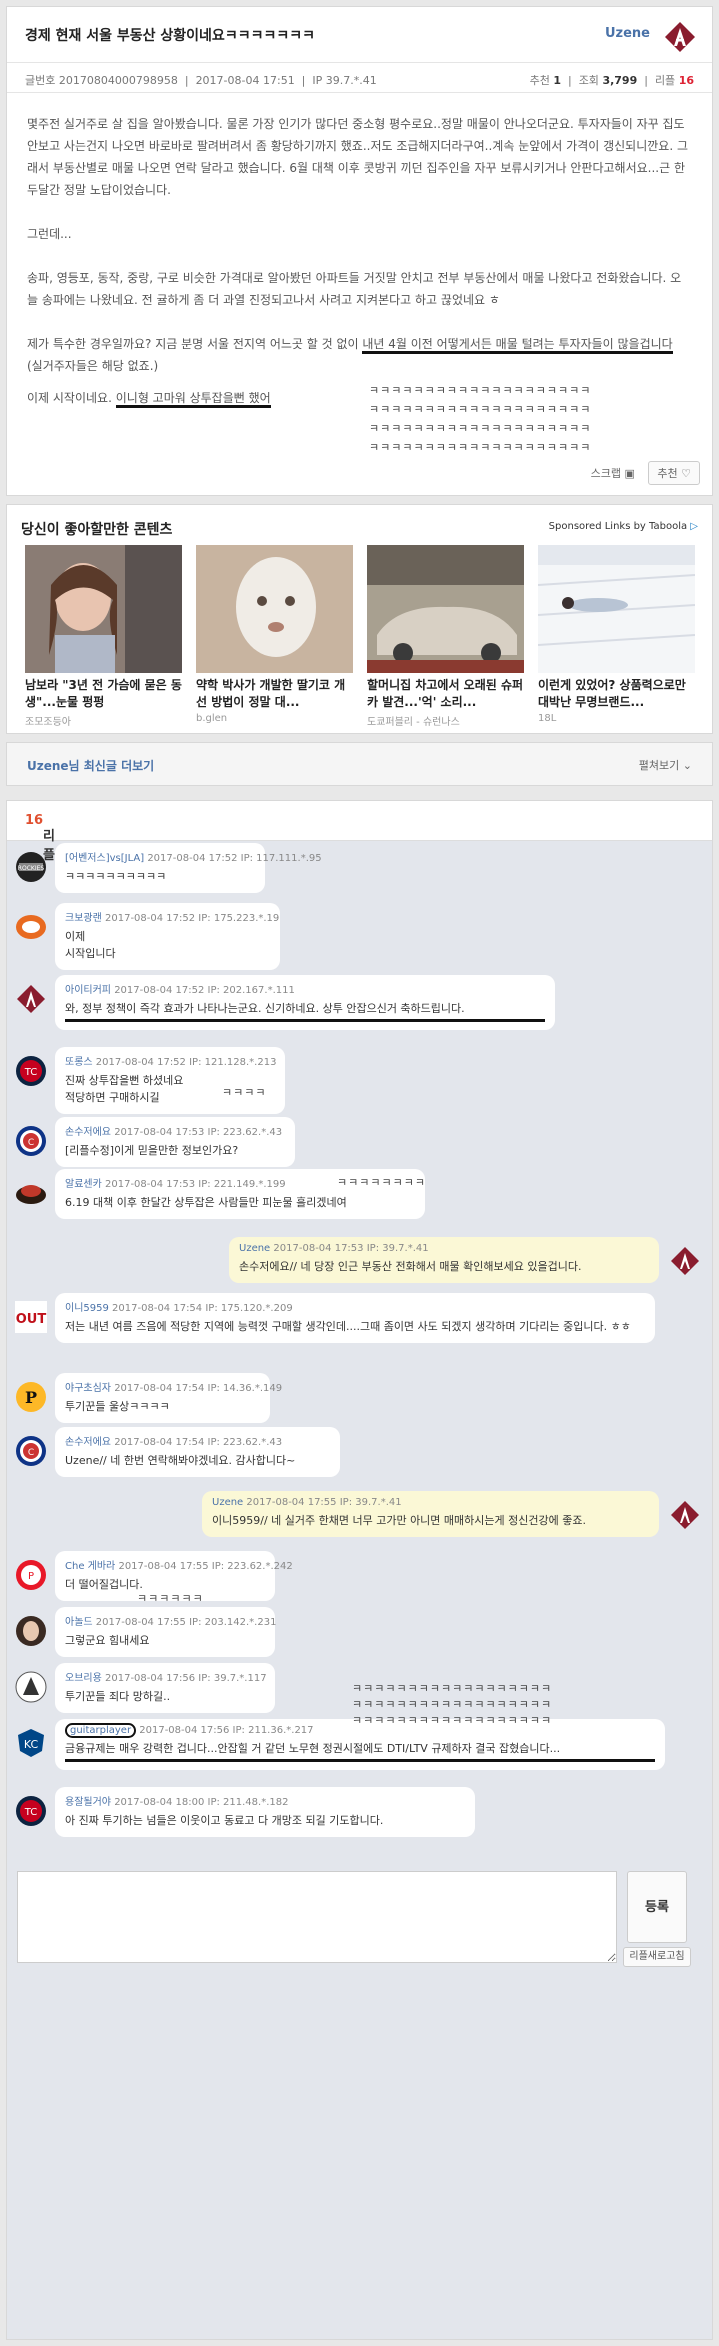 Image resolution: width=719 pixels, height=2346 pixels. What do you see at coordinates (256, 1802) in the screenshot?
I see `comment-ip: 211.48.*.182` at bounding box center [256, 1802].